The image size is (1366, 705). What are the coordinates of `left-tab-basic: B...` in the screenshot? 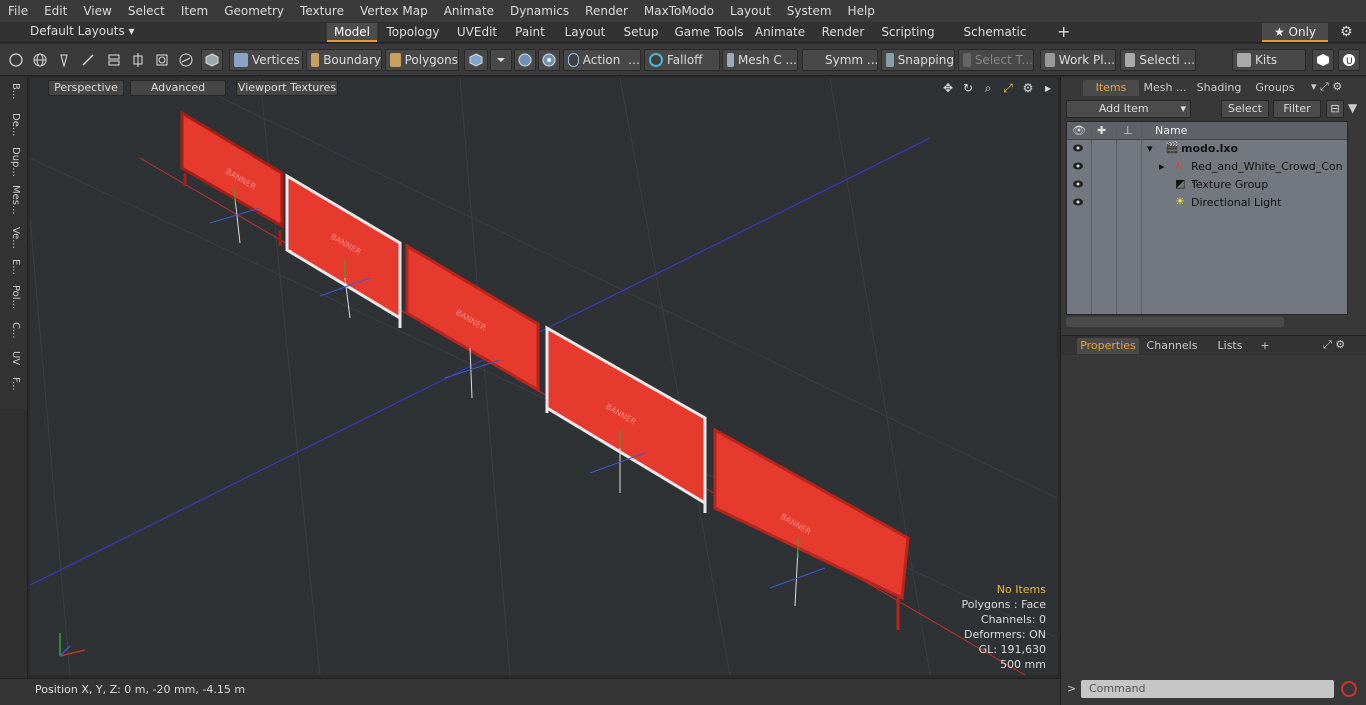 It's located at (13, 91).